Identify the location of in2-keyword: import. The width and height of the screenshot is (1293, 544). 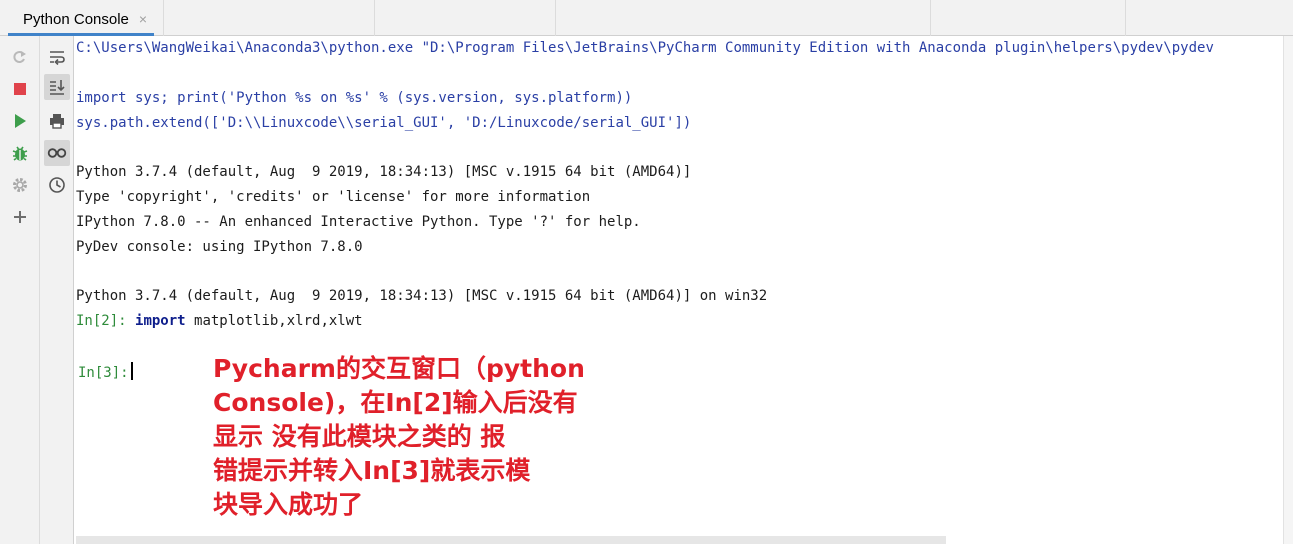
(160, 321).